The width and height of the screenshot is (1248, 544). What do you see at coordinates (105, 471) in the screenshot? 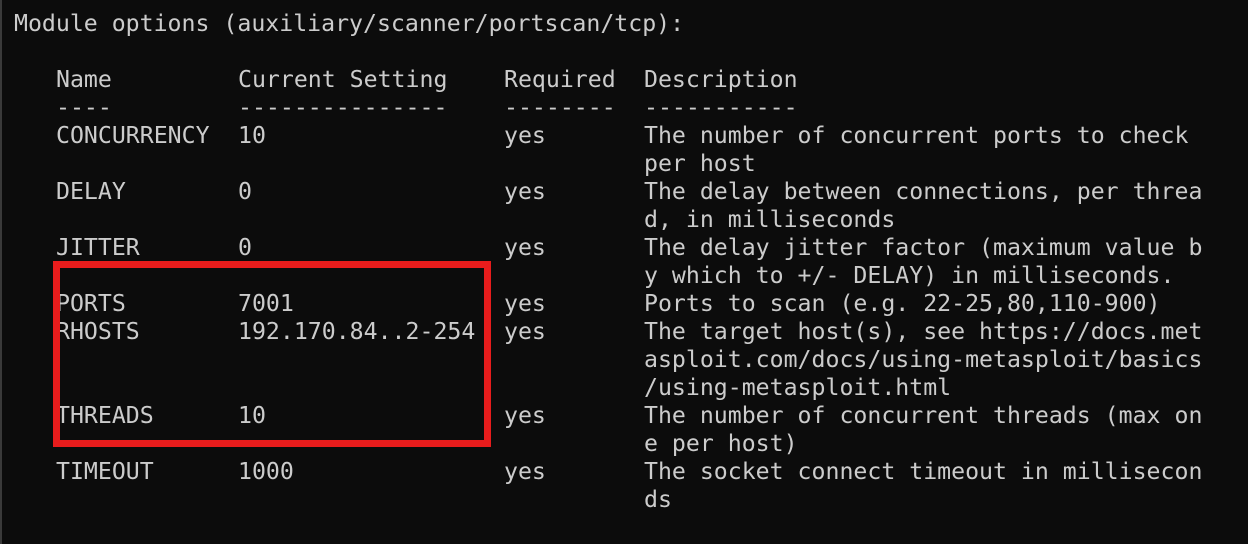
I see `option-name: TIMEOUT` at bounding box center [105, 471].